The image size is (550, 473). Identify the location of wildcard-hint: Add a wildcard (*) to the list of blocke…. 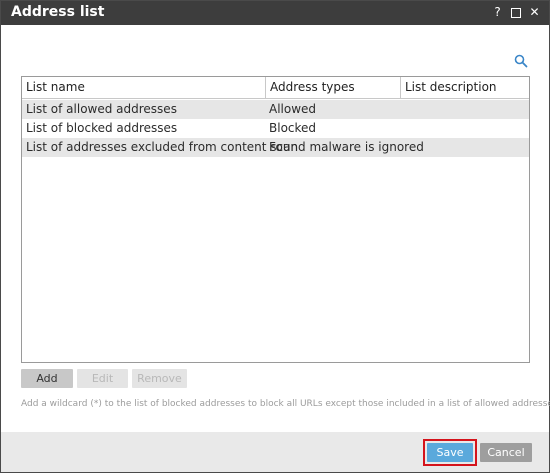
(285, 404).